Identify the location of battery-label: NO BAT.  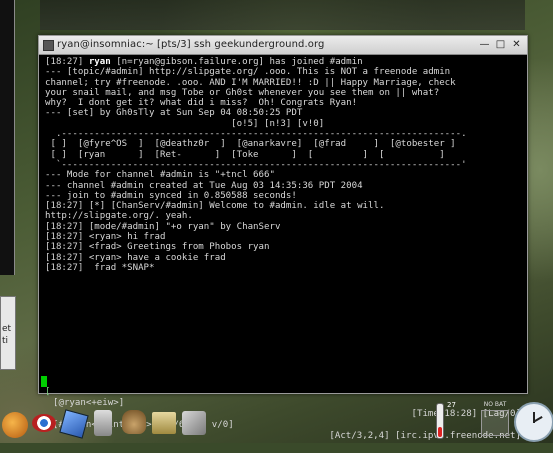
(495, 404).